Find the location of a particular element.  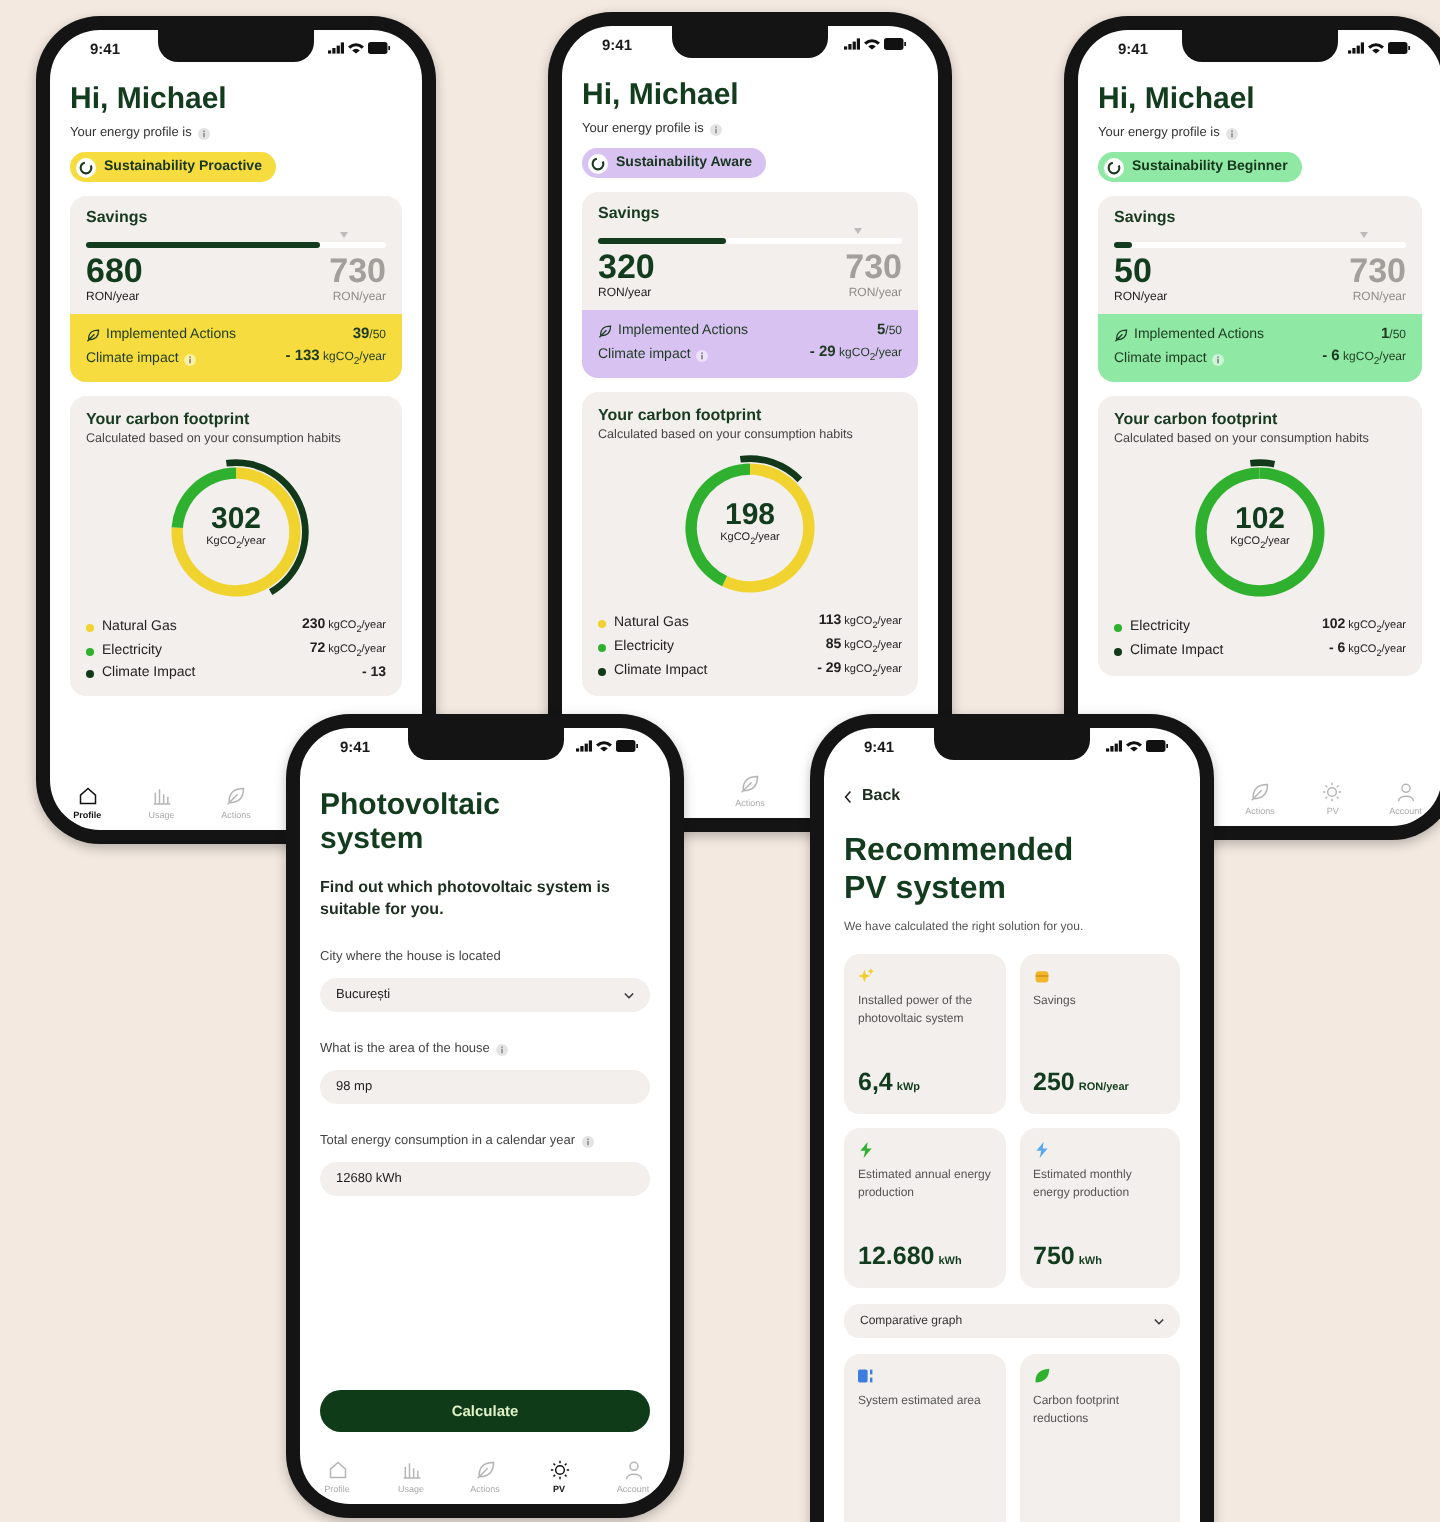

ring-drawing is located at coordinates (1260, 532).